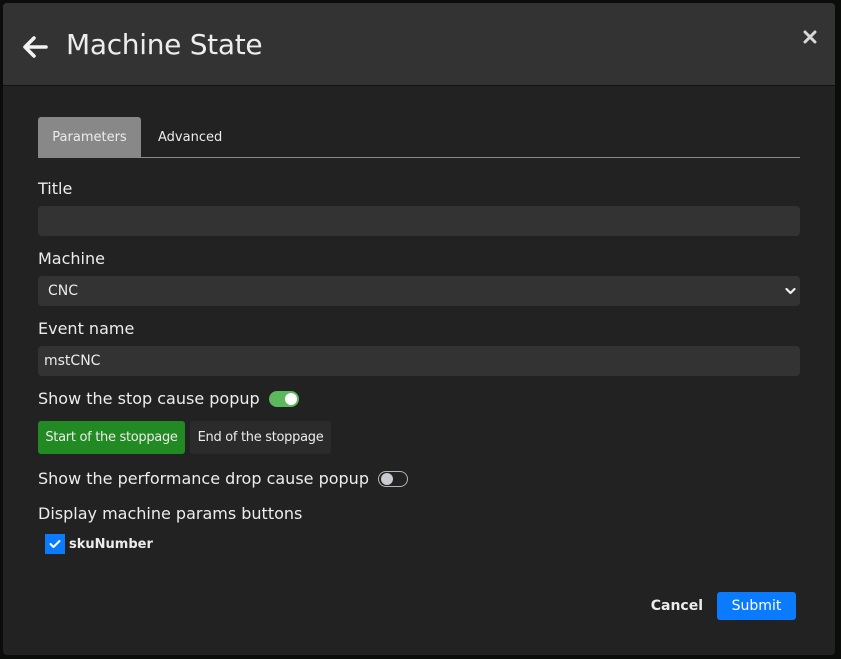 The image size is (841, 659). Describe the element at coordinates (419, 44) in the screenshot. I see `modal-header: Machine State` at that location.